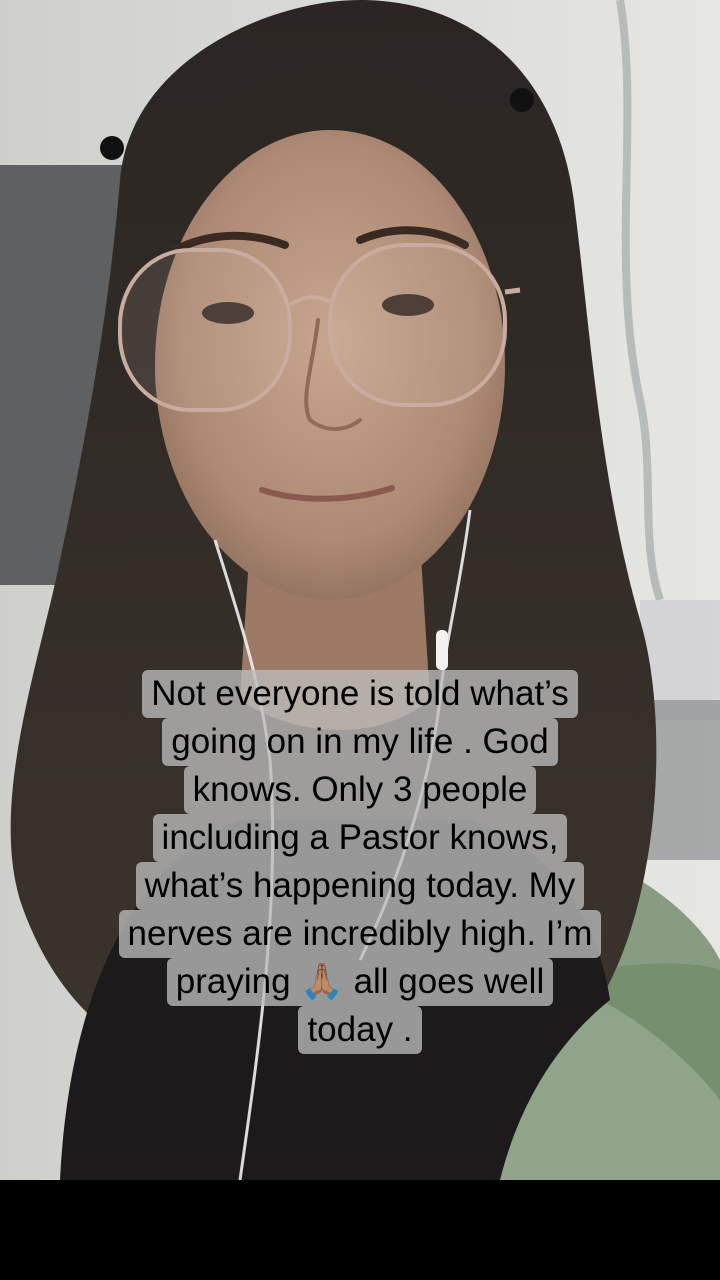 The height and width of the screenshot is (1280, 720). I want to click on caption-line: nerves are incredibly high. I’m, so click(360, 934).